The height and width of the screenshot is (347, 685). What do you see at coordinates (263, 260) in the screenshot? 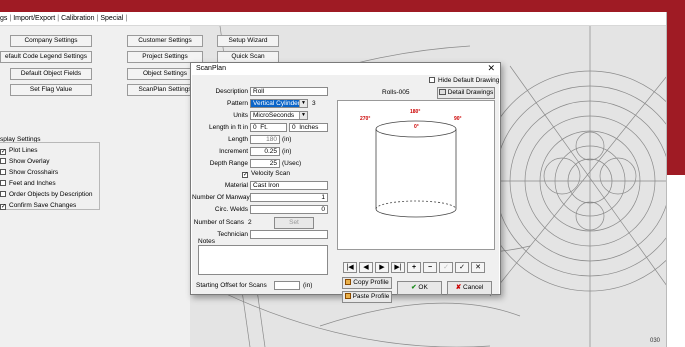
I see `notes-textarea` at bounding box center [263, 260].